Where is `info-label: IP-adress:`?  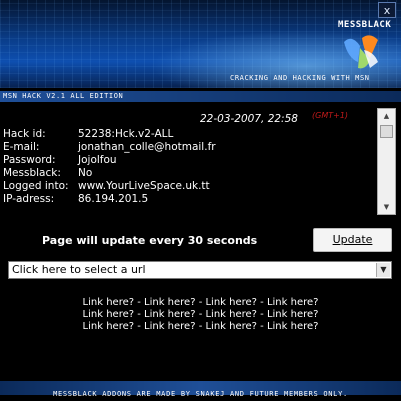 info-label: IP-adress: is located at coordinates (29, 199).